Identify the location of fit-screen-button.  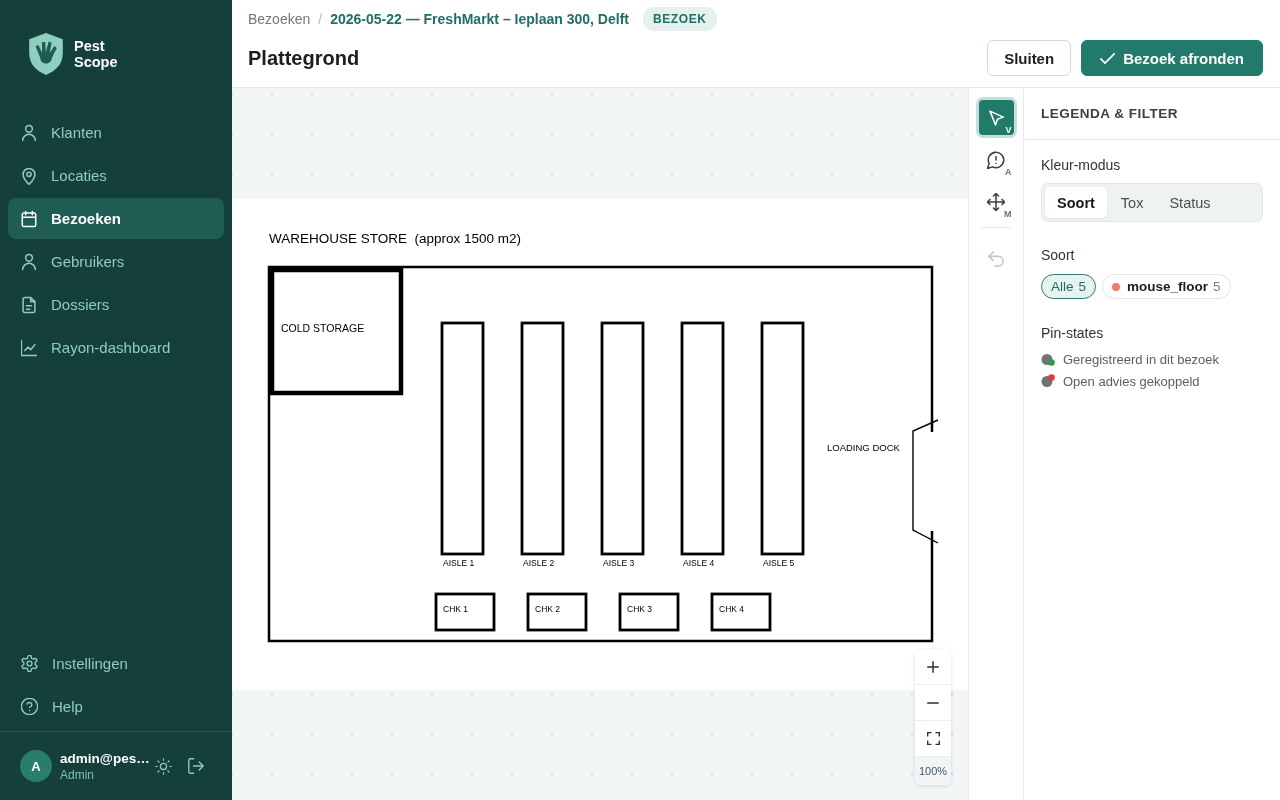
(933, 739).